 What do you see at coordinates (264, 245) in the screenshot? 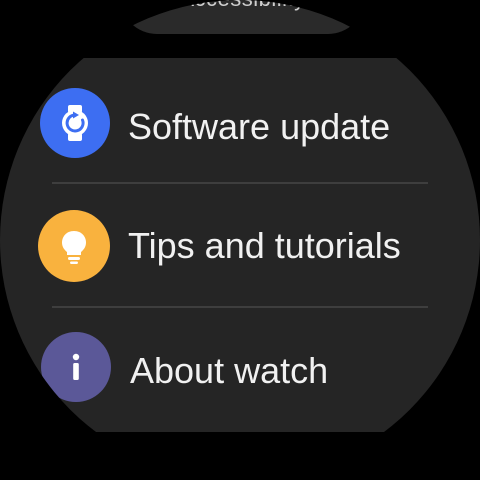
I see `menu-item-label: Tips and tutorials` at bounding box center [264, 245].